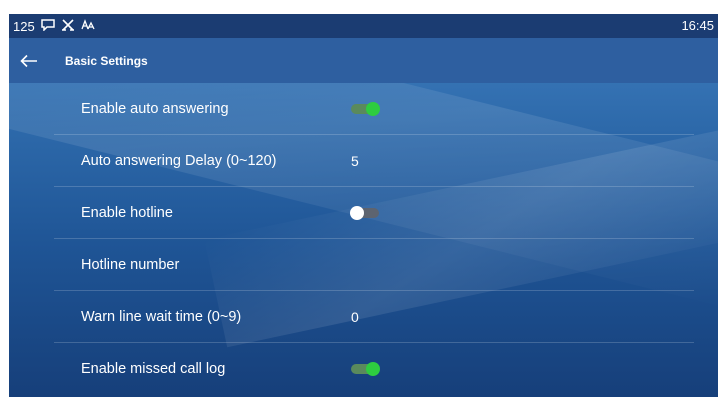 The image size is (718, 397). What do you see at coordinates (47, 26) in the screenshot?
I see `message-icon` at bounding box center [47, 26].